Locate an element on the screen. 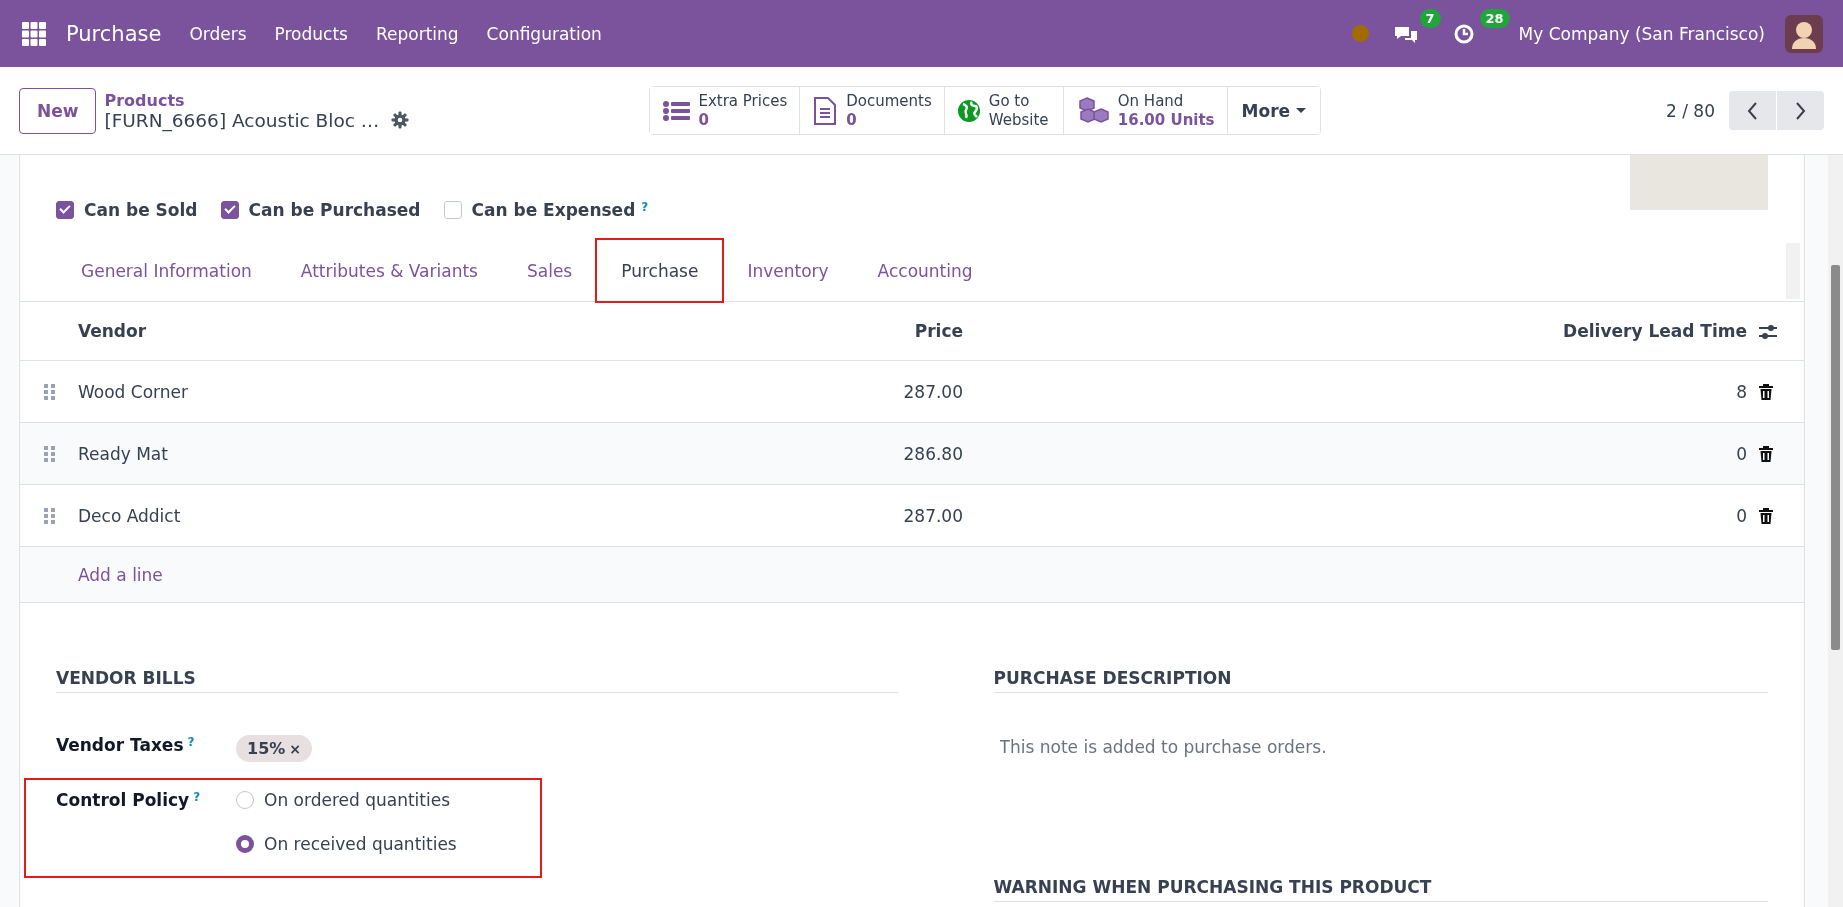 The image size is (1843, 907). field-label: Control Policy is located at coordinates (123, 801).